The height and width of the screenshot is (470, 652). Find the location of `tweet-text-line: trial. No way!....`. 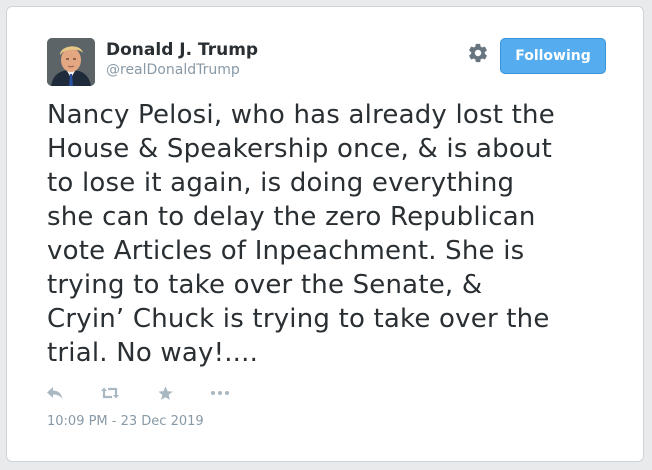

tweet-text-line: trial. No way!.... is located at coordinates (153, 353).